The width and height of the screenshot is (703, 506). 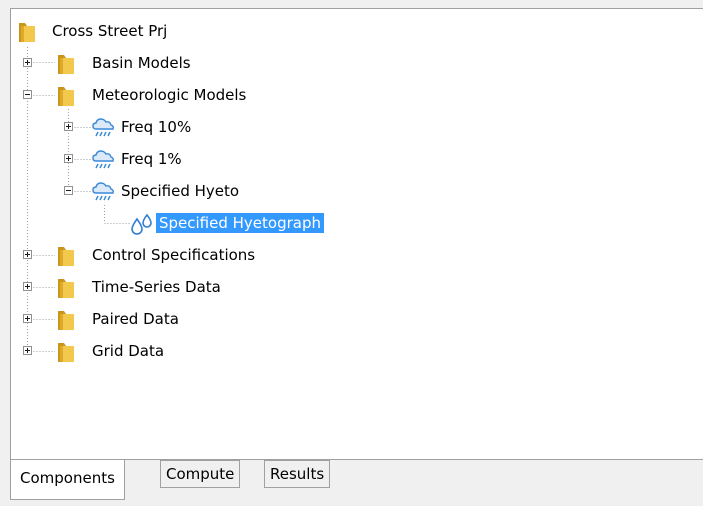 What do you see at coordinates (128, 351) in the screenshot?
I see `tree-item-label: Grid Data` at bounding box center [128, 351].